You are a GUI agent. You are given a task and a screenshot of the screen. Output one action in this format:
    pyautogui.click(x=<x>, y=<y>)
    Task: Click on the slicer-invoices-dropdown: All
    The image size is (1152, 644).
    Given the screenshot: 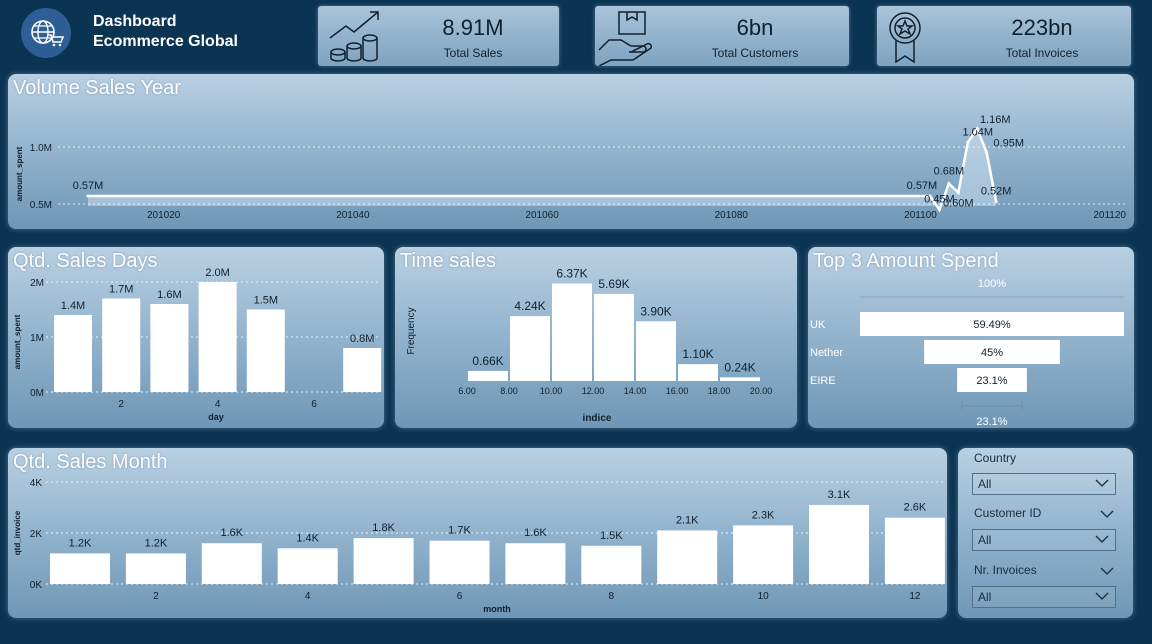 What is the action you would take?
    pyautogui.click(x=1044, y=597)
    